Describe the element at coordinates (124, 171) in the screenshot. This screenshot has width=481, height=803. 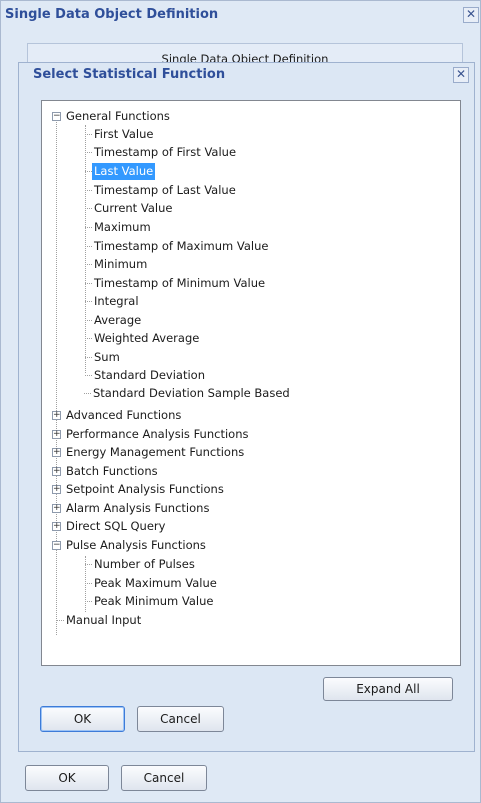
I see `tree-item-last-value: Last Value` at that location.